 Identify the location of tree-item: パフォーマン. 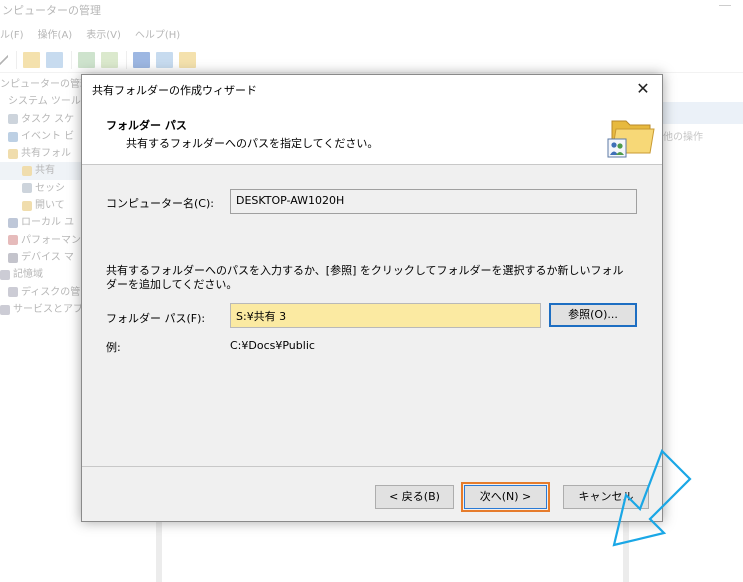
(45, 240).